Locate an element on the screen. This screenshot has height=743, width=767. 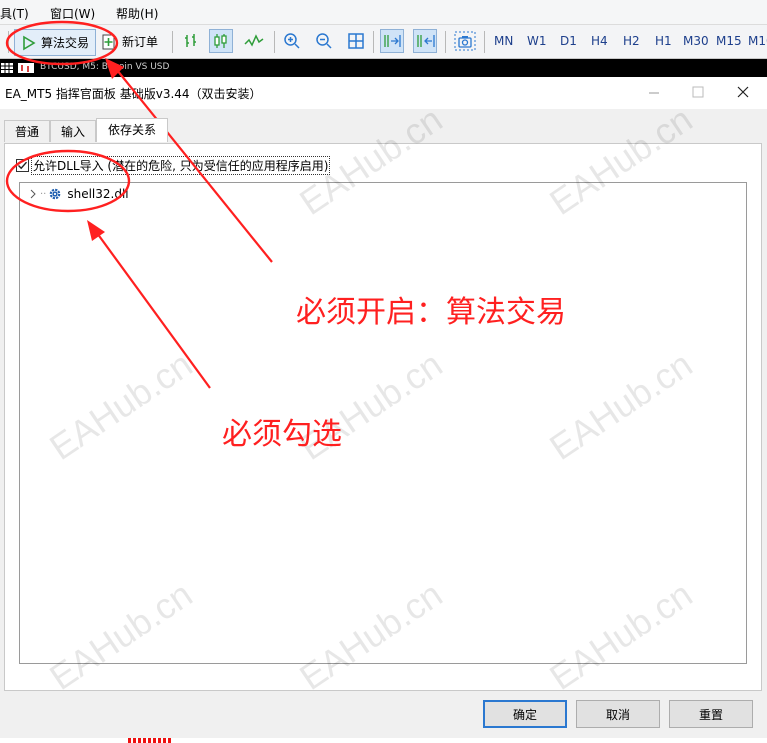
arrow-to-dll-checkbox is located at coordinates (153, 310).